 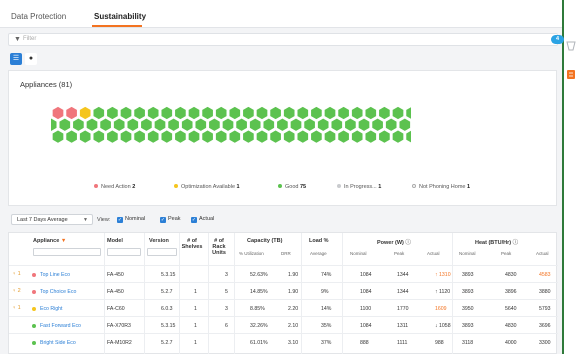 I want to click on tab-data-protection: Data Protection, so click(x=38, y=16).